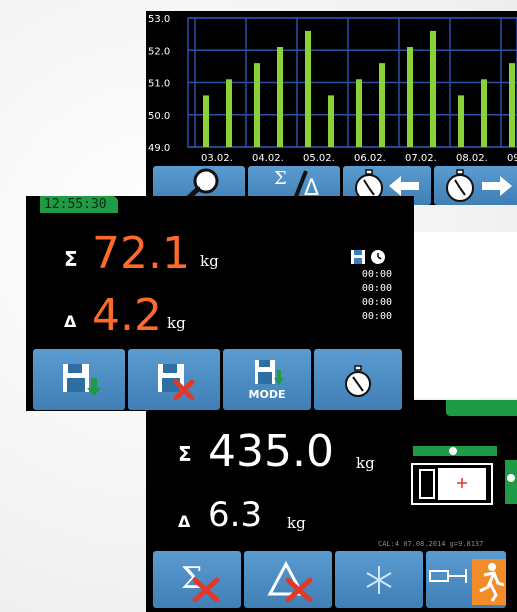  I want to click on sum-symbol: Σ, so click(71, 259).